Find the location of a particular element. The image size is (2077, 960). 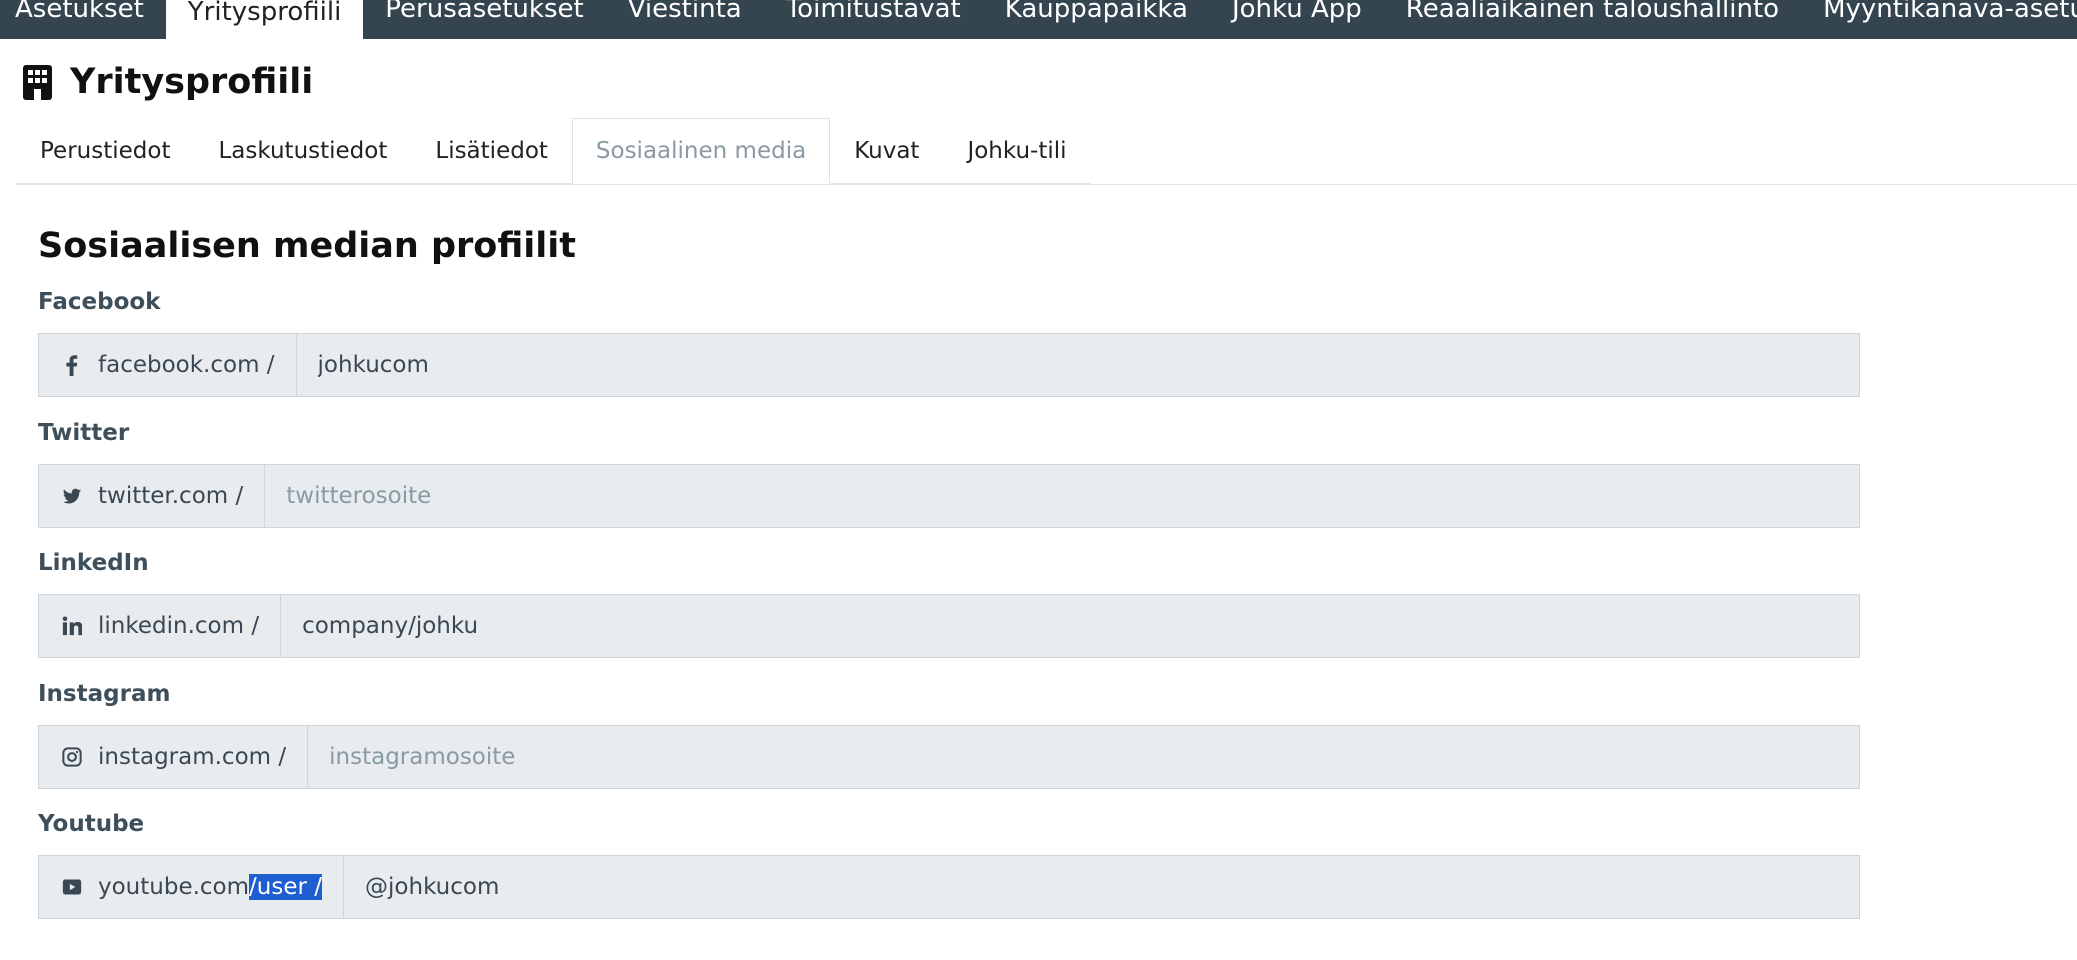

topnav-tab-johku-app: Johku App is located at coordinates (1297, 14).